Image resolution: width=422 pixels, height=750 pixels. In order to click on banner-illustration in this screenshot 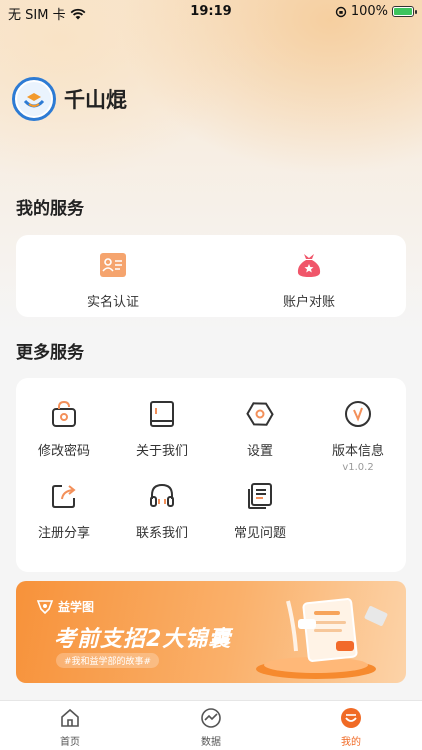, I will do `click(322, 638)`.